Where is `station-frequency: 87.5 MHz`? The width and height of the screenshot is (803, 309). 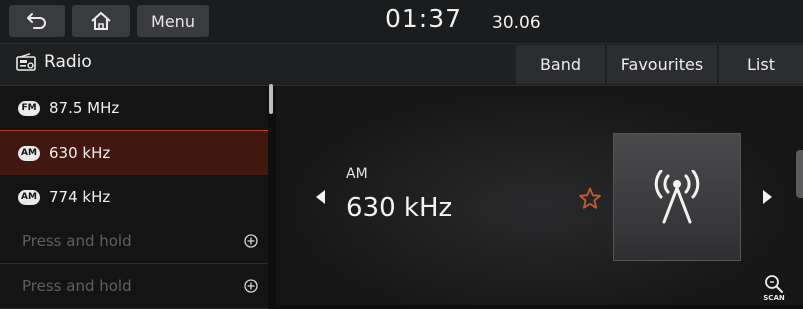 station-frequency: 87.5 MHz is located at coordinates (84, 108).